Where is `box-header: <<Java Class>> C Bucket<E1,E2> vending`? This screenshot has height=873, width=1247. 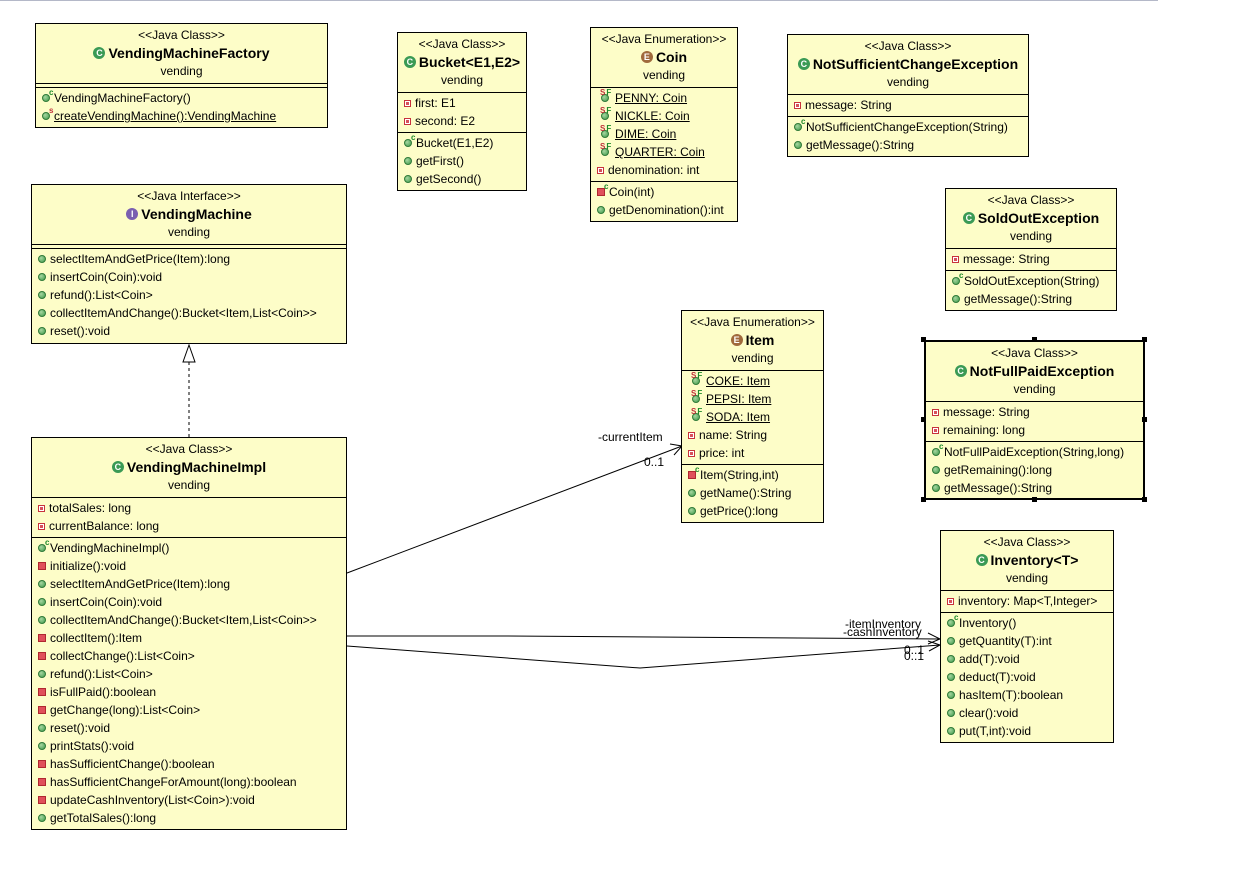 box-header: <<Java Class>> C Bucket<E1,E2> vending is located at coordinates (462, 62).